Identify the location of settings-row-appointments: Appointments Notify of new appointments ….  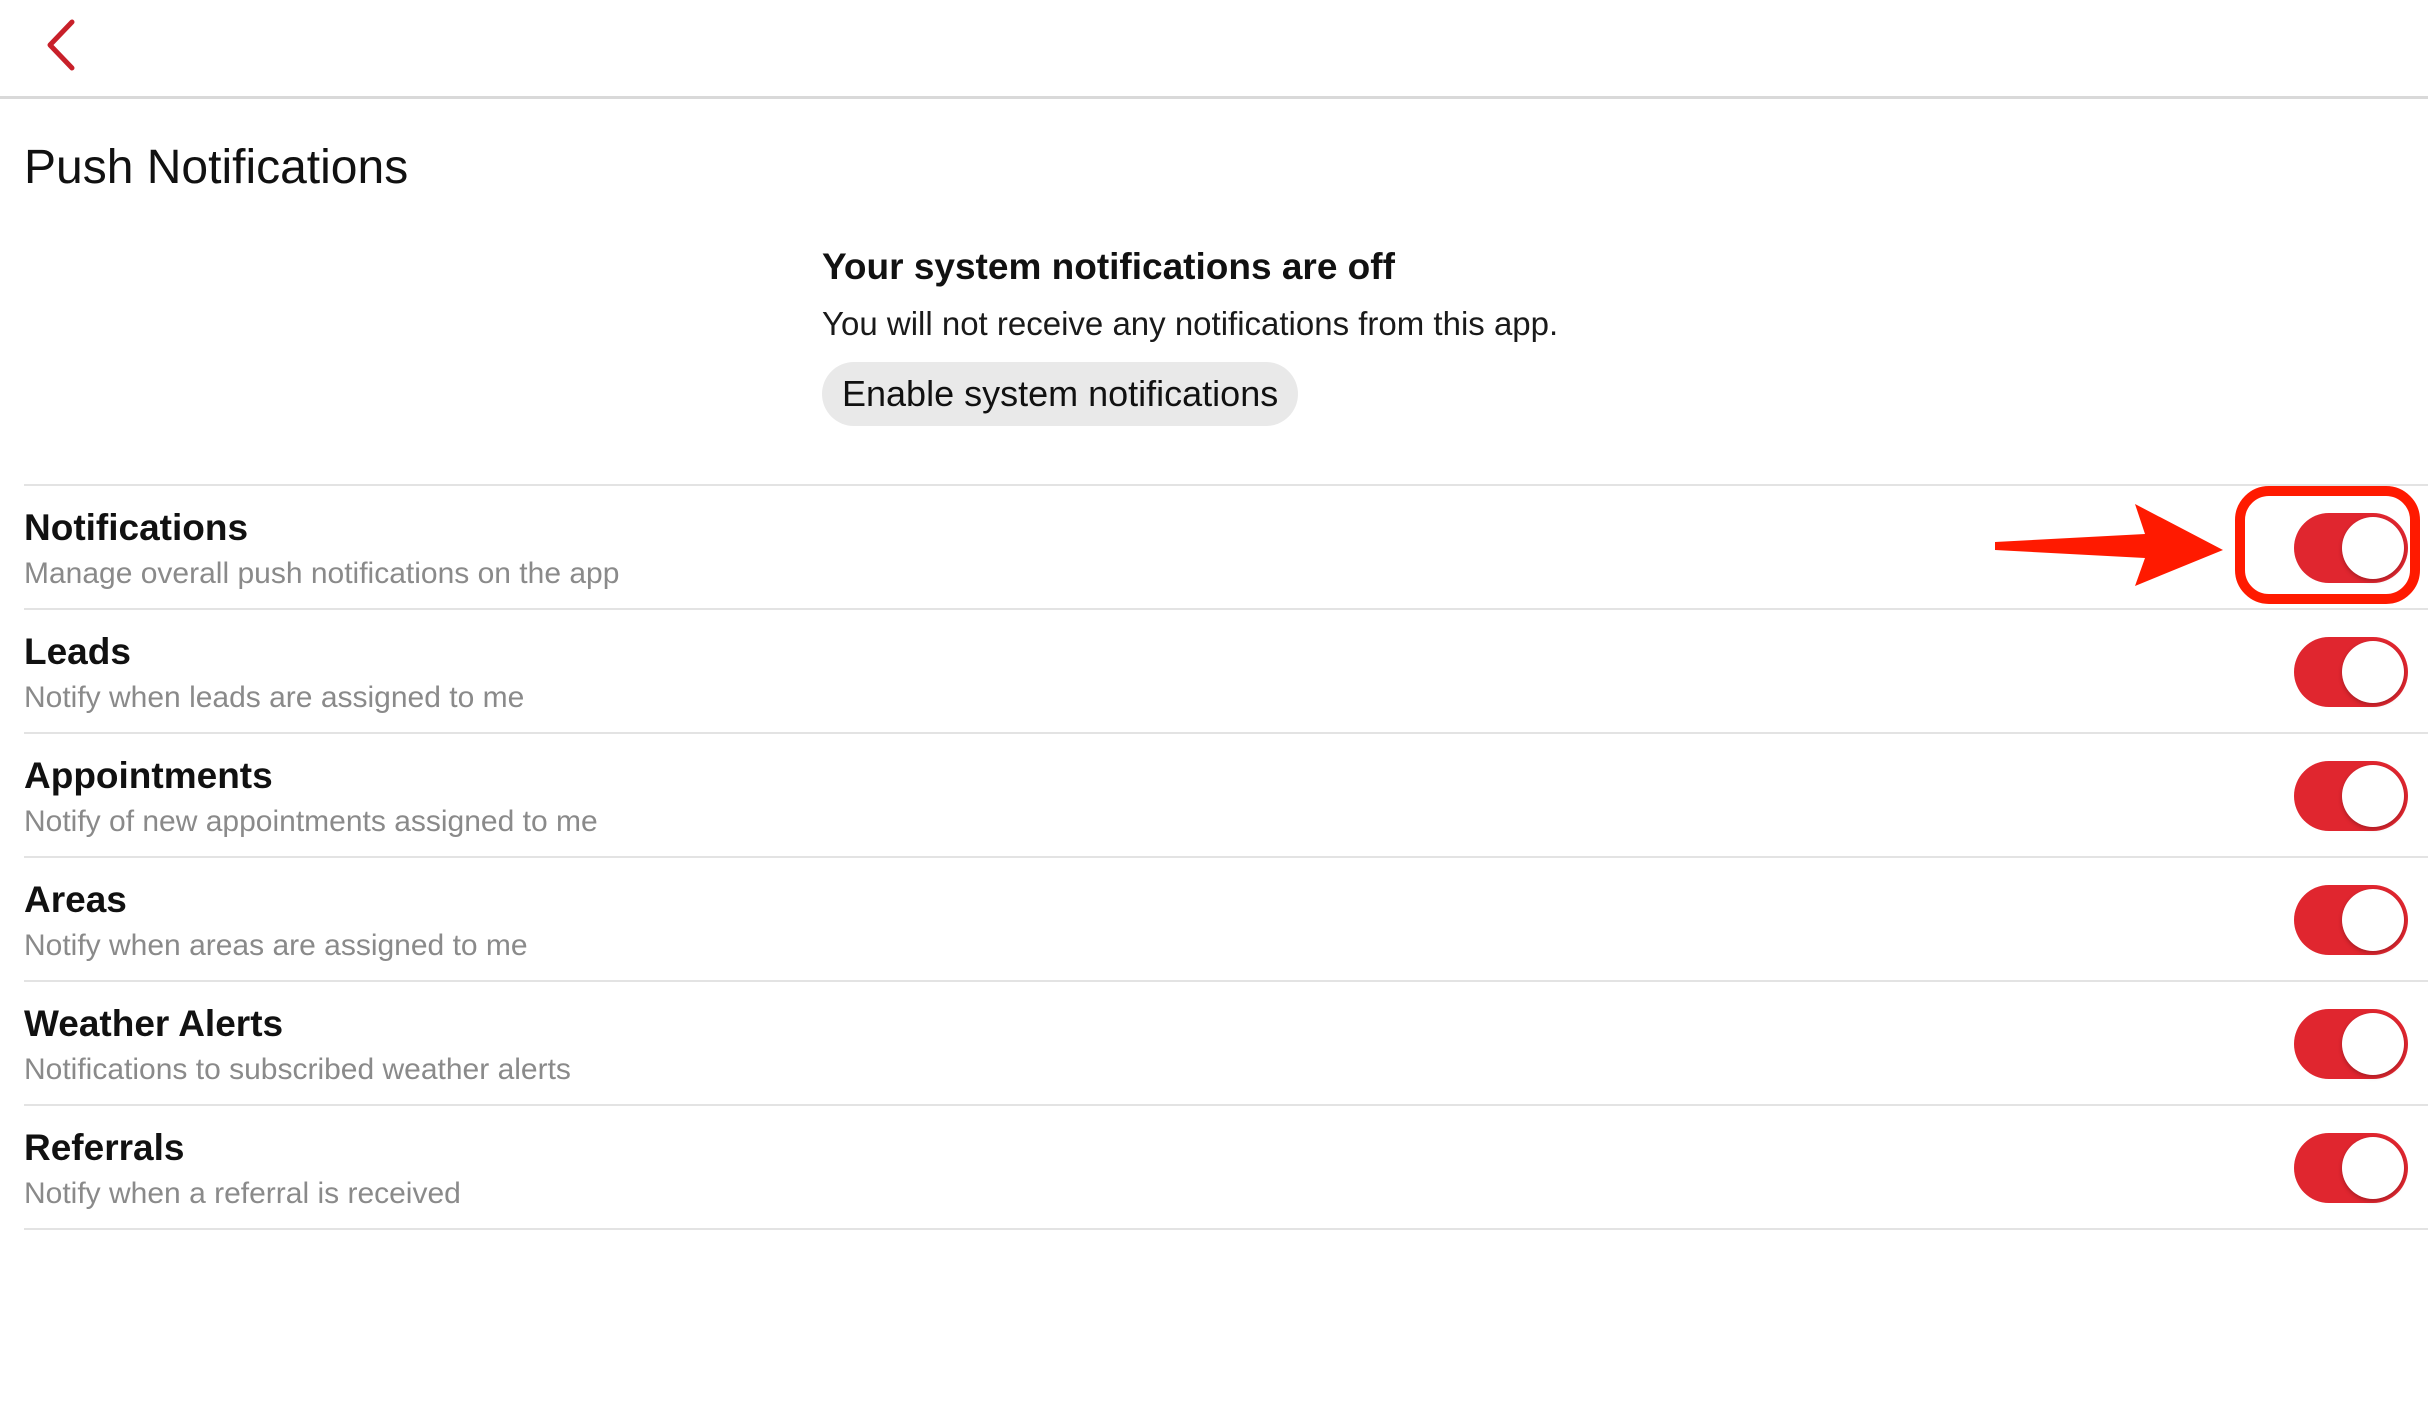
(1226, 796).